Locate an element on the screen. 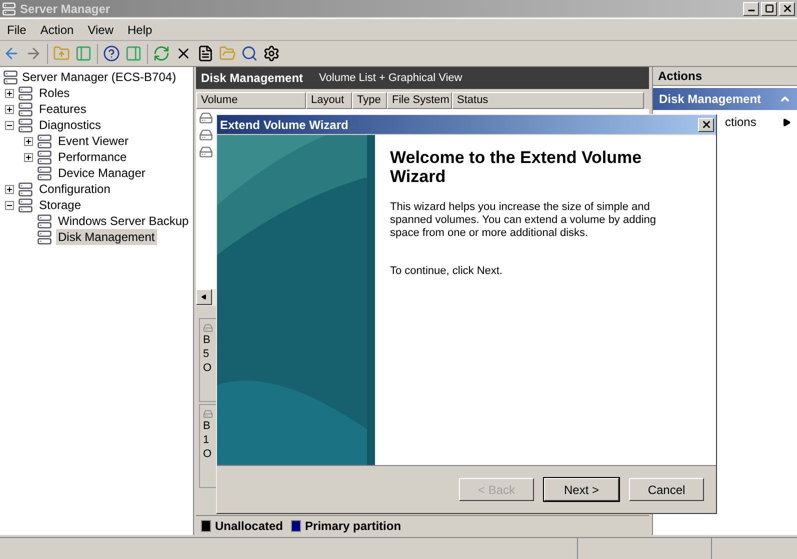  wizard-button: Cancel is located at coordinates (666, 489).